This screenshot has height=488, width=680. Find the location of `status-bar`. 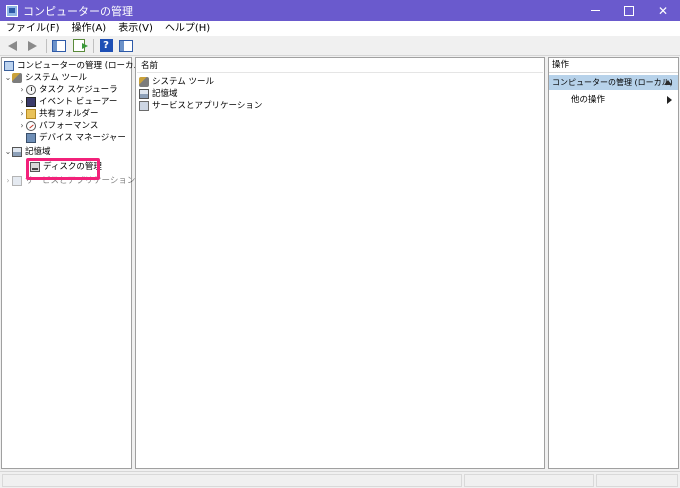

status-bar is located at coordinates (340, 479).